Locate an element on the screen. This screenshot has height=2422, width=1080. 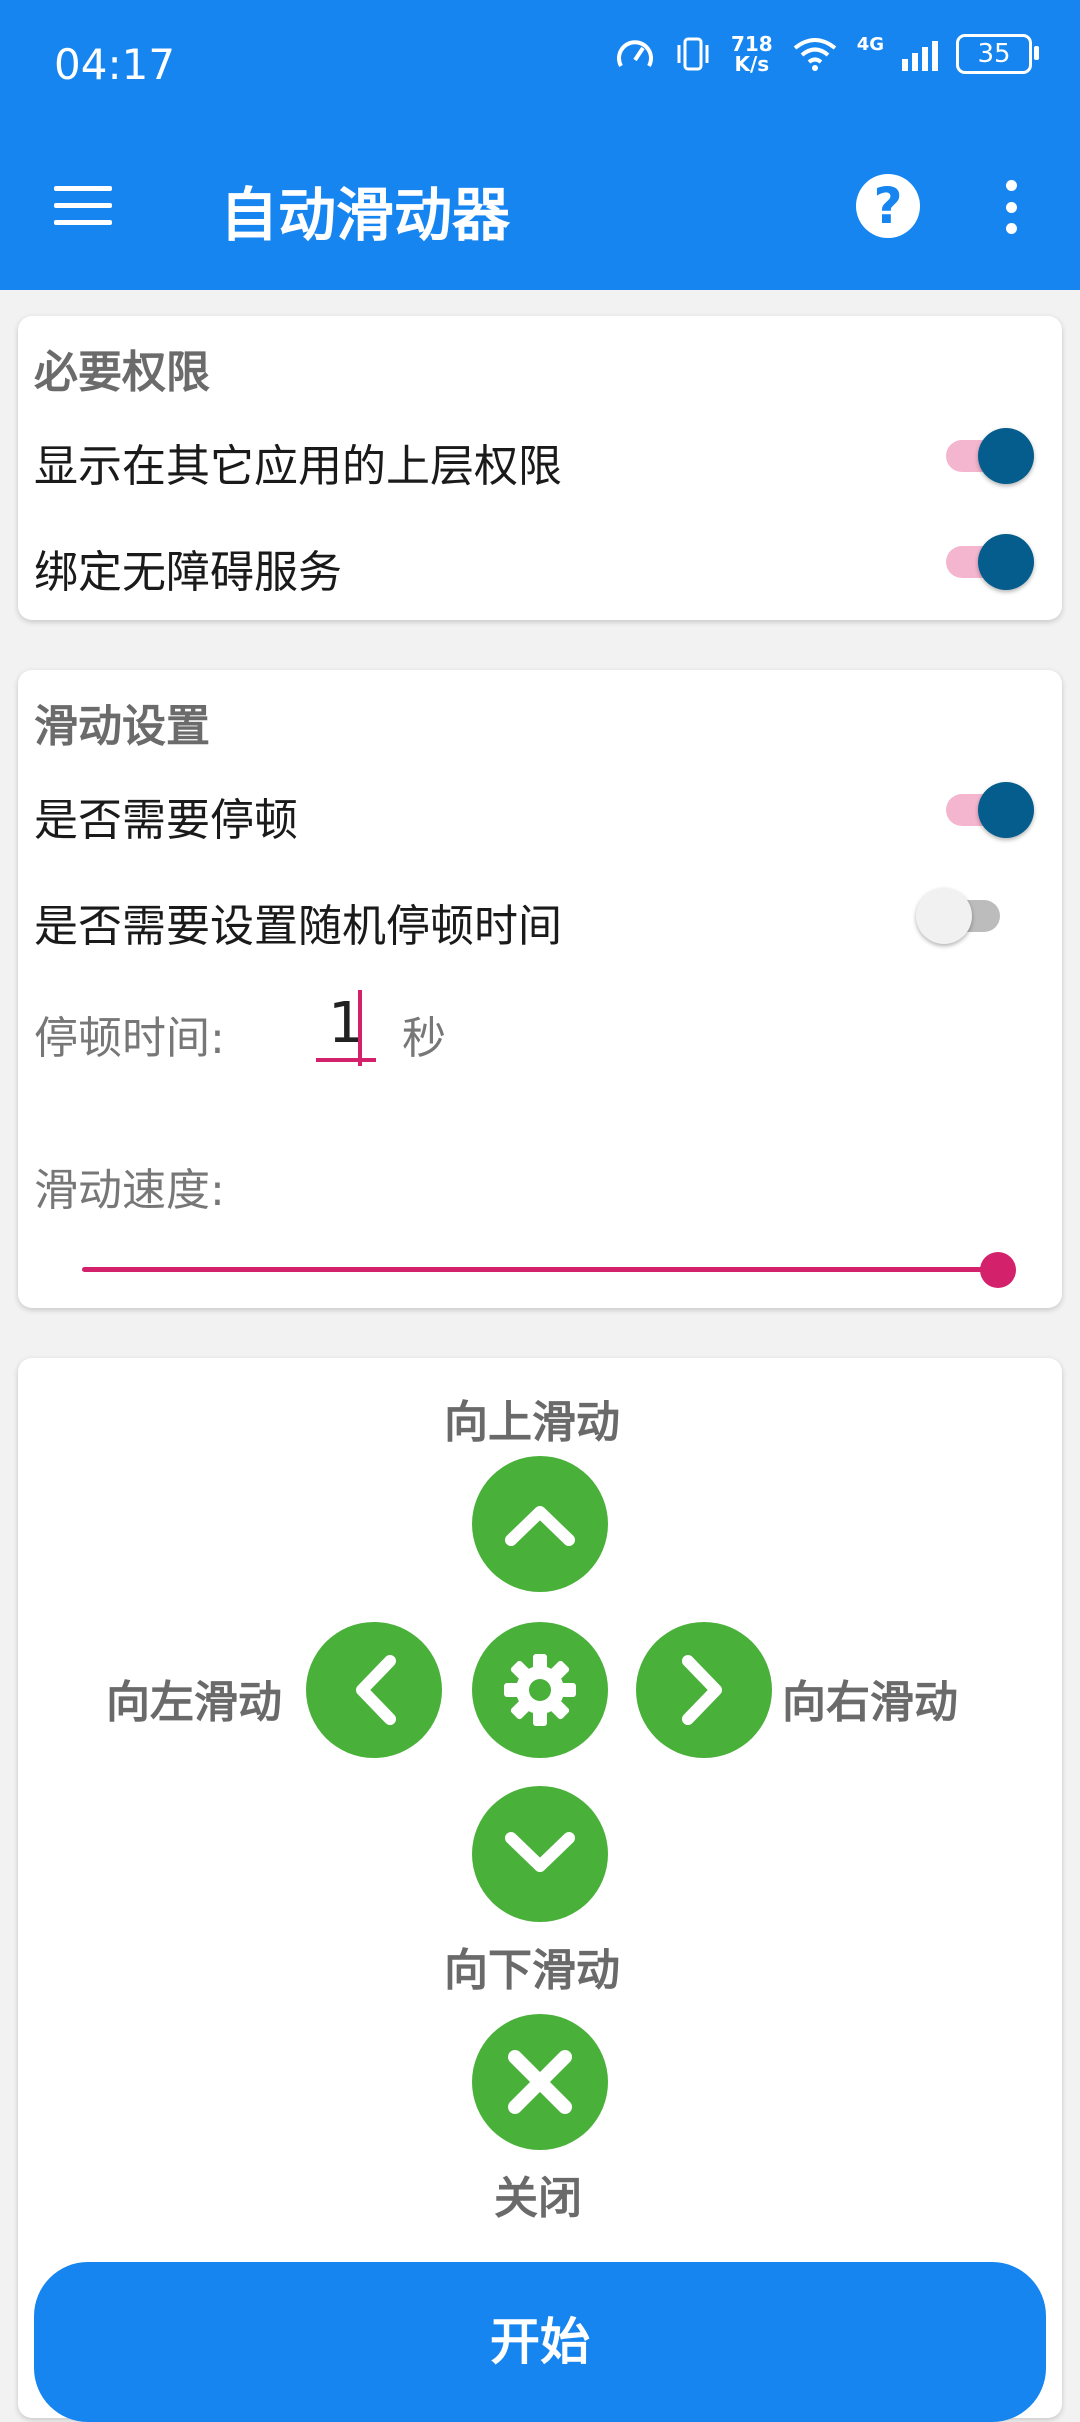
vertical-dots-icon is located at coordinates (1012, 207).